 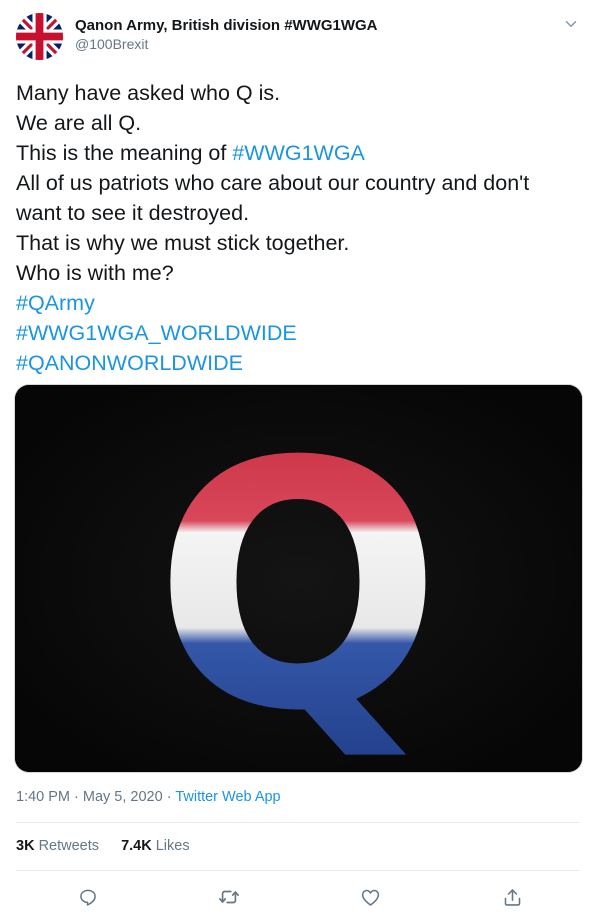 What do you see at coordinates (571, 24) in the screenshot?
I see `chevron-down-icon` at bounding box center [571, 24].